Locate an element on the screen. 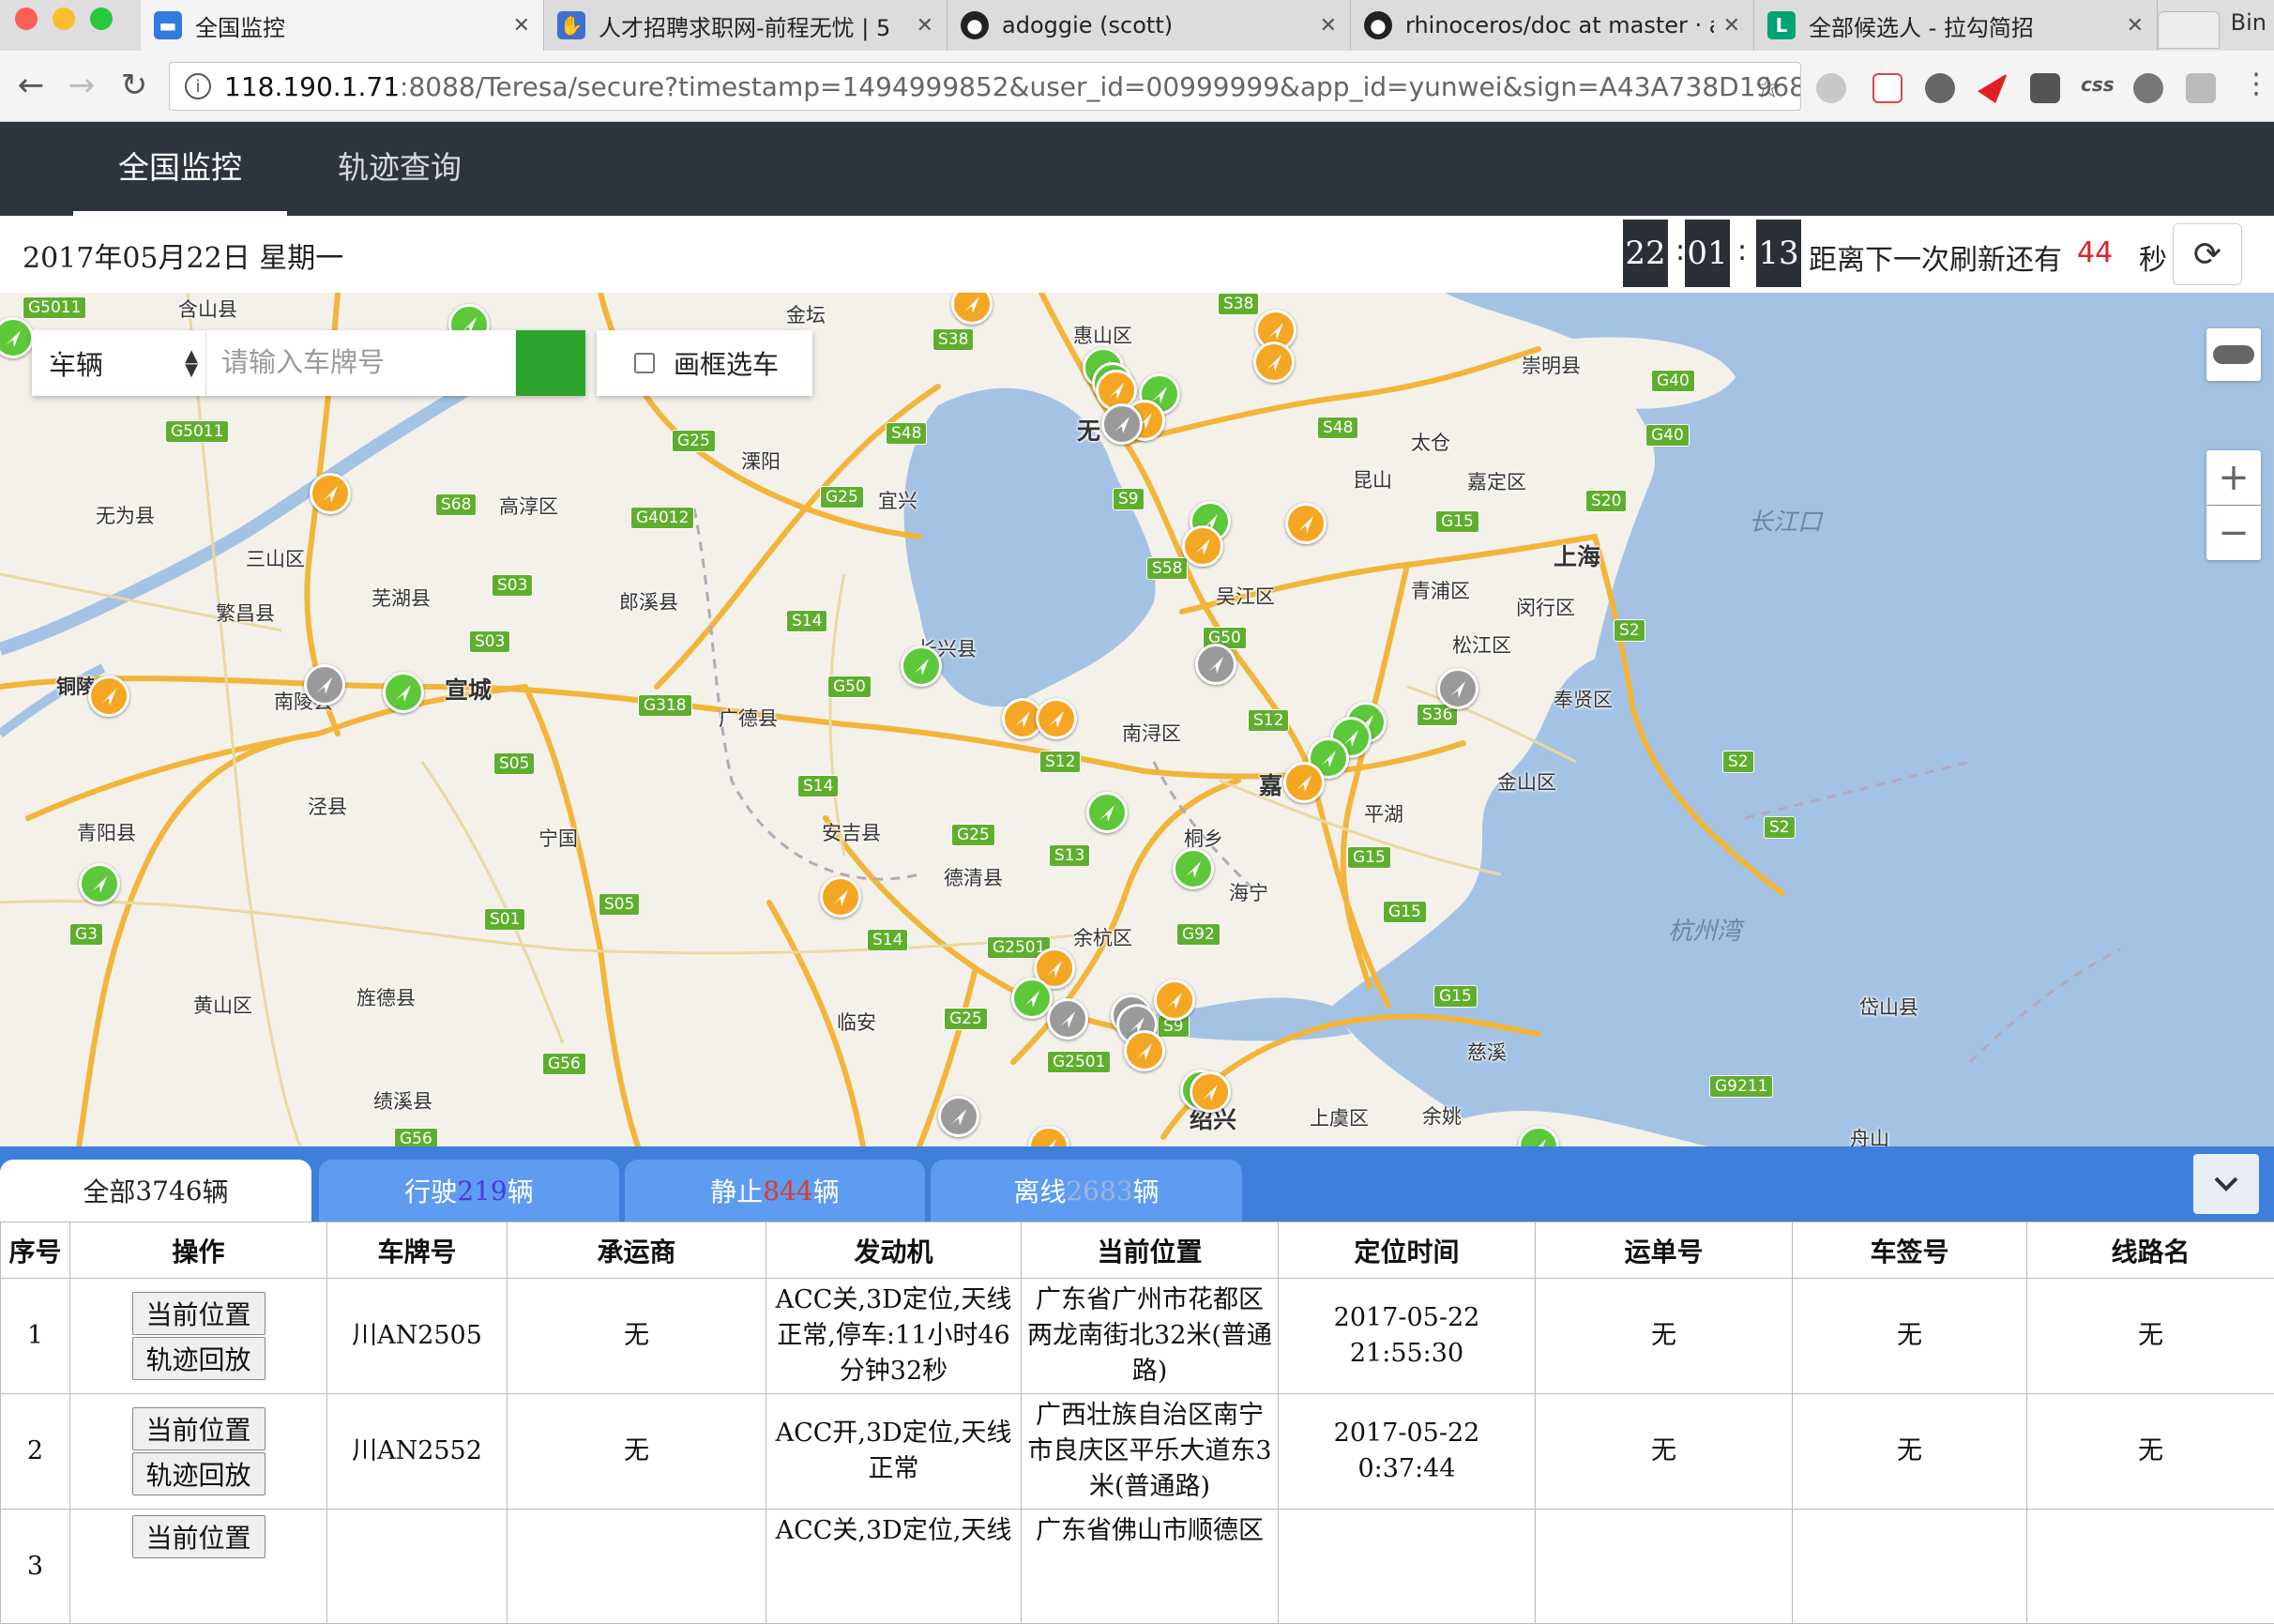  tab-offline-vehicles: 离线2683辆 is located at coordinates (1086, 1191).